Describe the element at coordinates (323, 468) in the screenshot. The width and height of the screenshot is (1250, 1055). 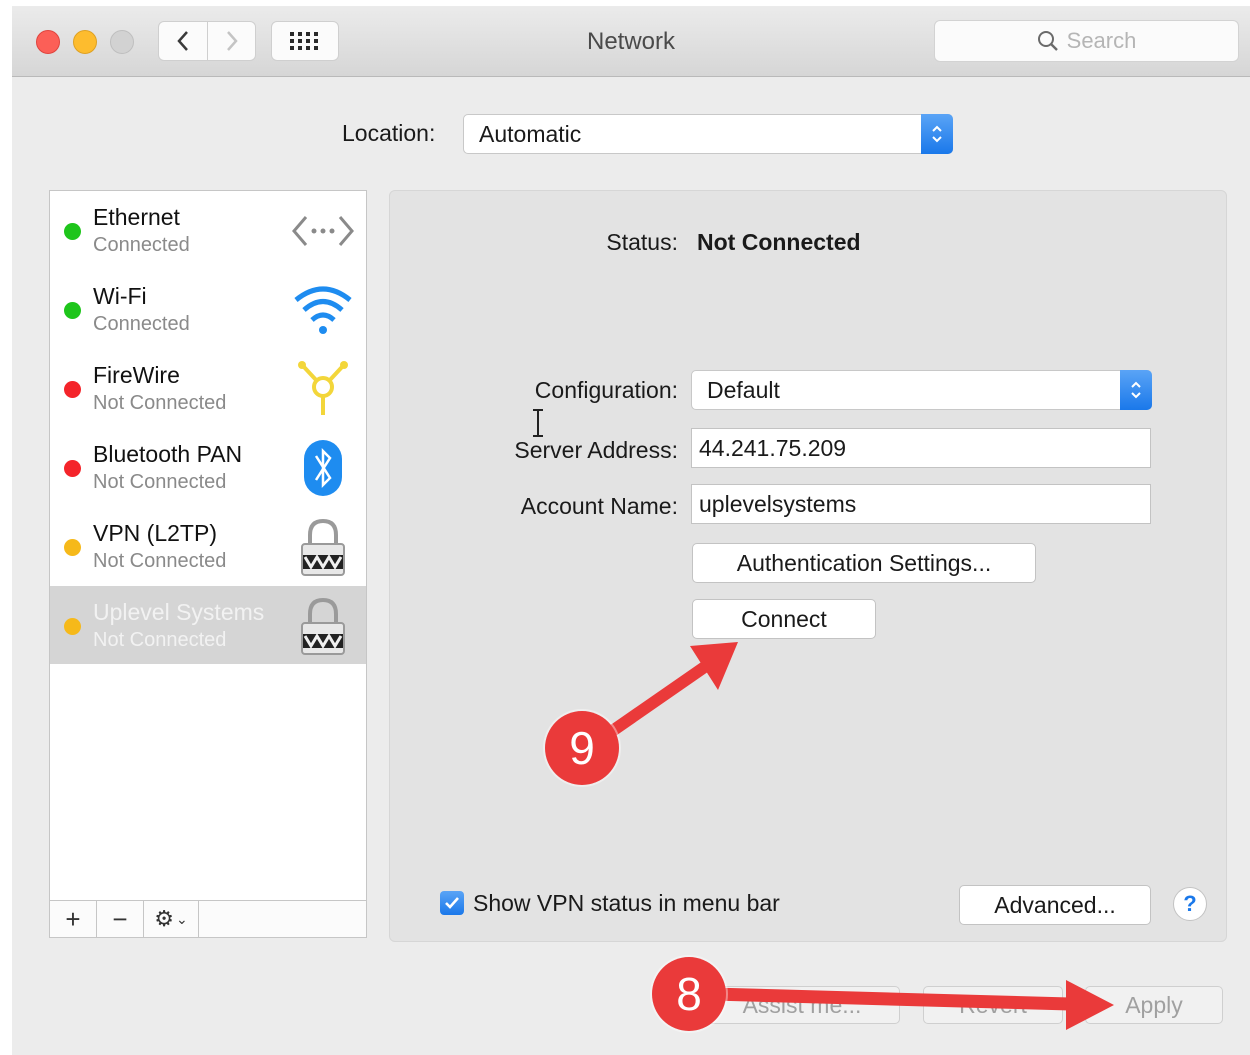
I see `bluetooth-icon` at that location.